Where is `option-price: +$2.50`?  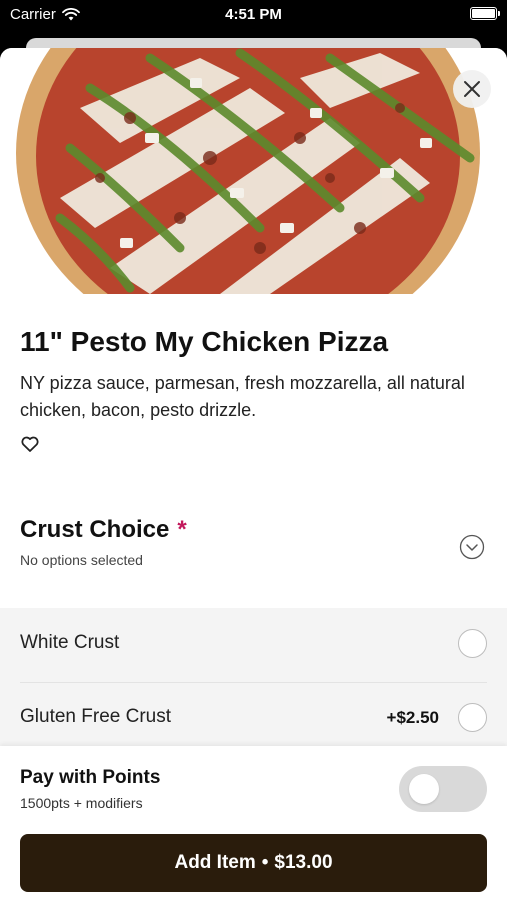
option-price: +$2.50 is located at coordinates (412, 717).